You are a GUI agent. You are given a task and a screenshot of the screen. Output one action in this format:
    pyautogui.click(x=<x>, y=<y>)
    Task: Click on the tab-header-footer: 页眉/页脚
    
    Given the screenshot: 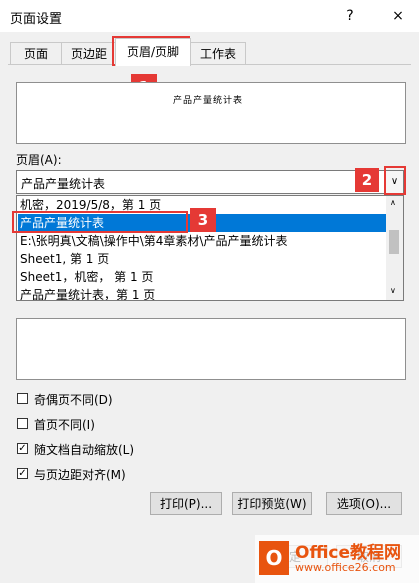 What is the action you would take?
    pyautogui.click(x=153, y=52)
    